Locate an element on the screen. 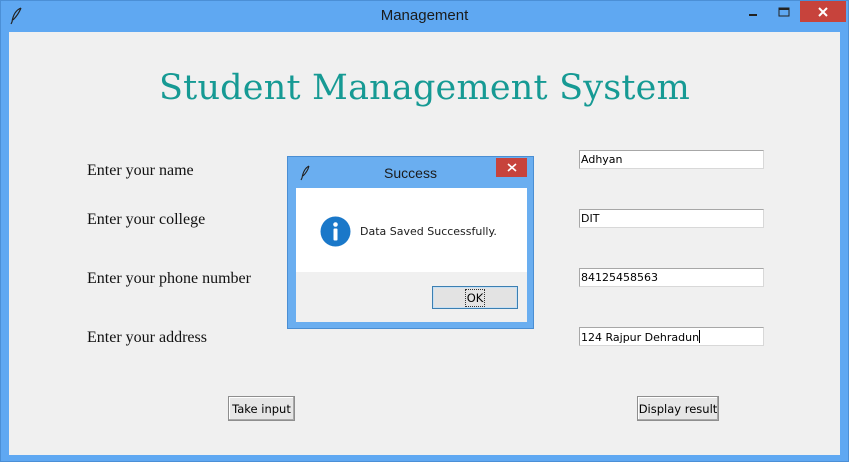  college-field: DIT is located at coordinates (671, 218).